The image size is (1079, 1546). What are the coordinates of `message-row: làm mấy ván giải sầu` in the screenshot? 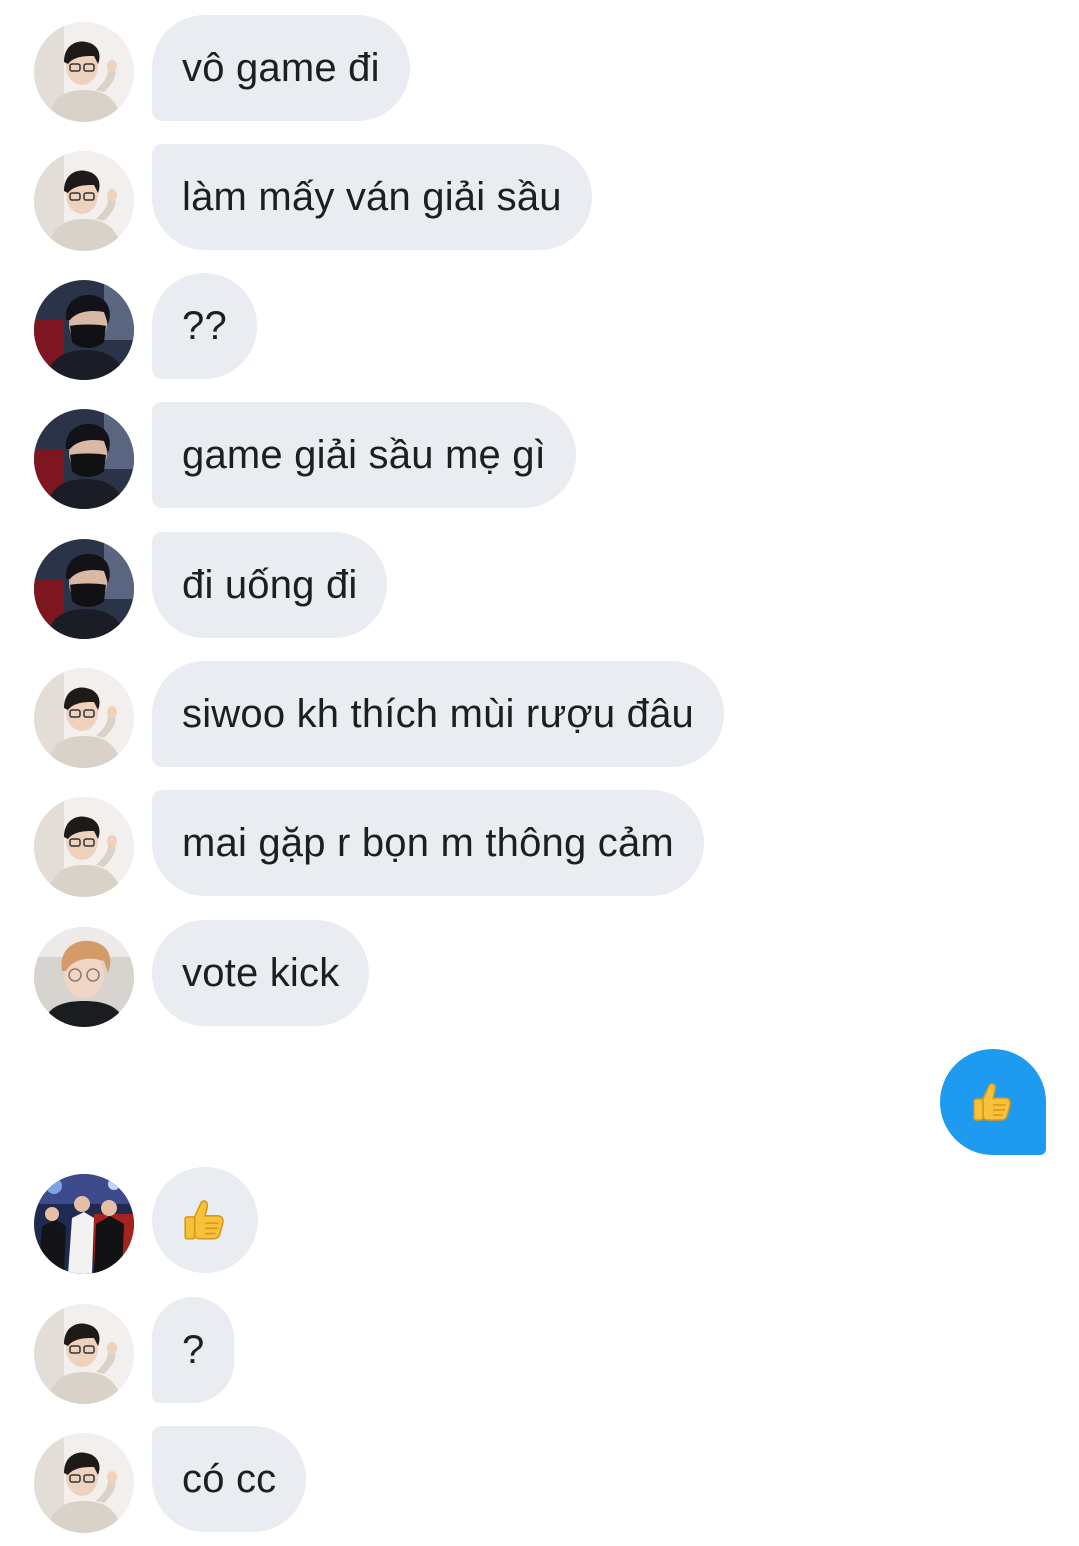 It's located at (539, 198).